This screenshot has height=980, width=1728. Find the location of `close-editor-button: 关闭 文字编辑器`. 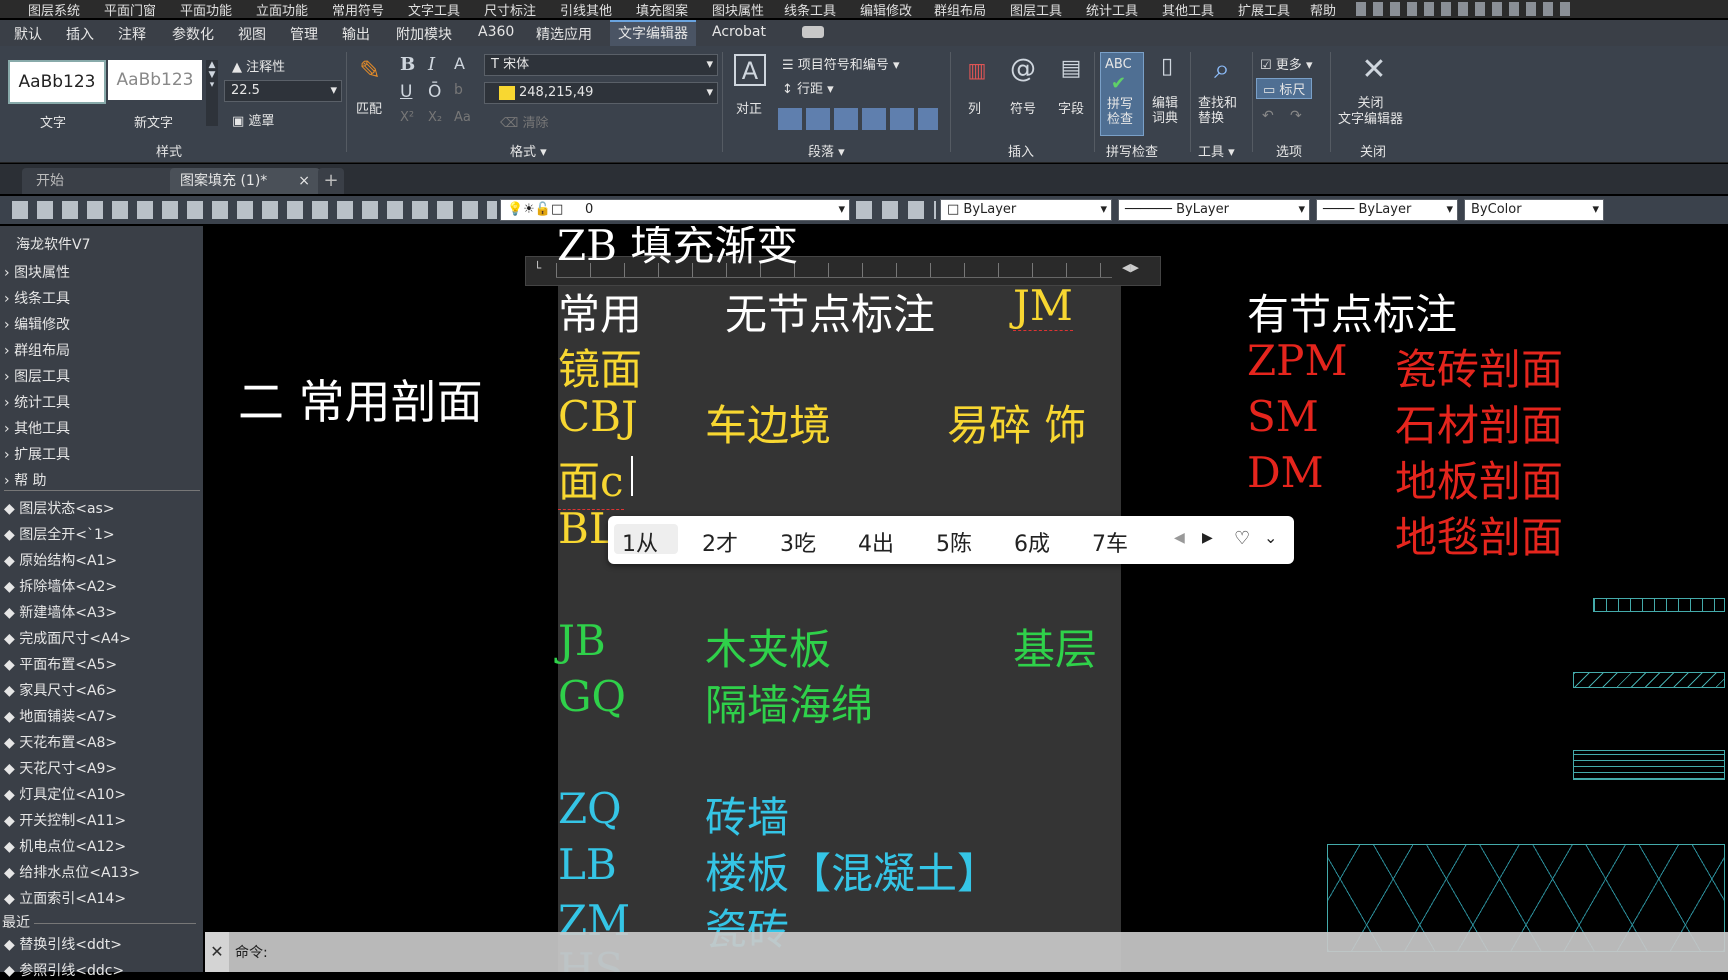

close-editor-button: 关闭 文字编辑器 is located at coordinates (1370, 112).